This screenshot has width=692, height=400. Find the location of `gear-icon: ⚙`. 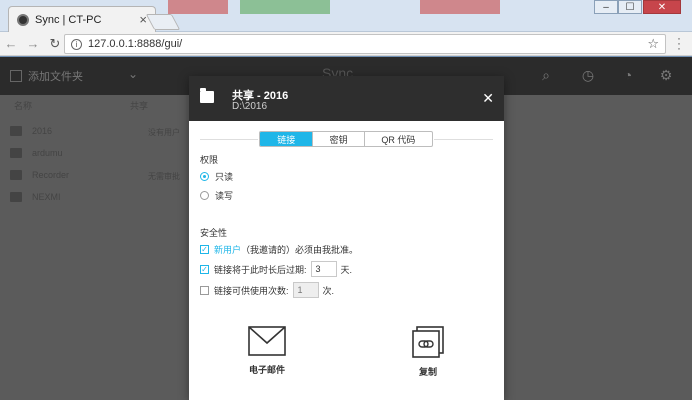

gear-icon: ⚙ is located at coordinates (666, 75).